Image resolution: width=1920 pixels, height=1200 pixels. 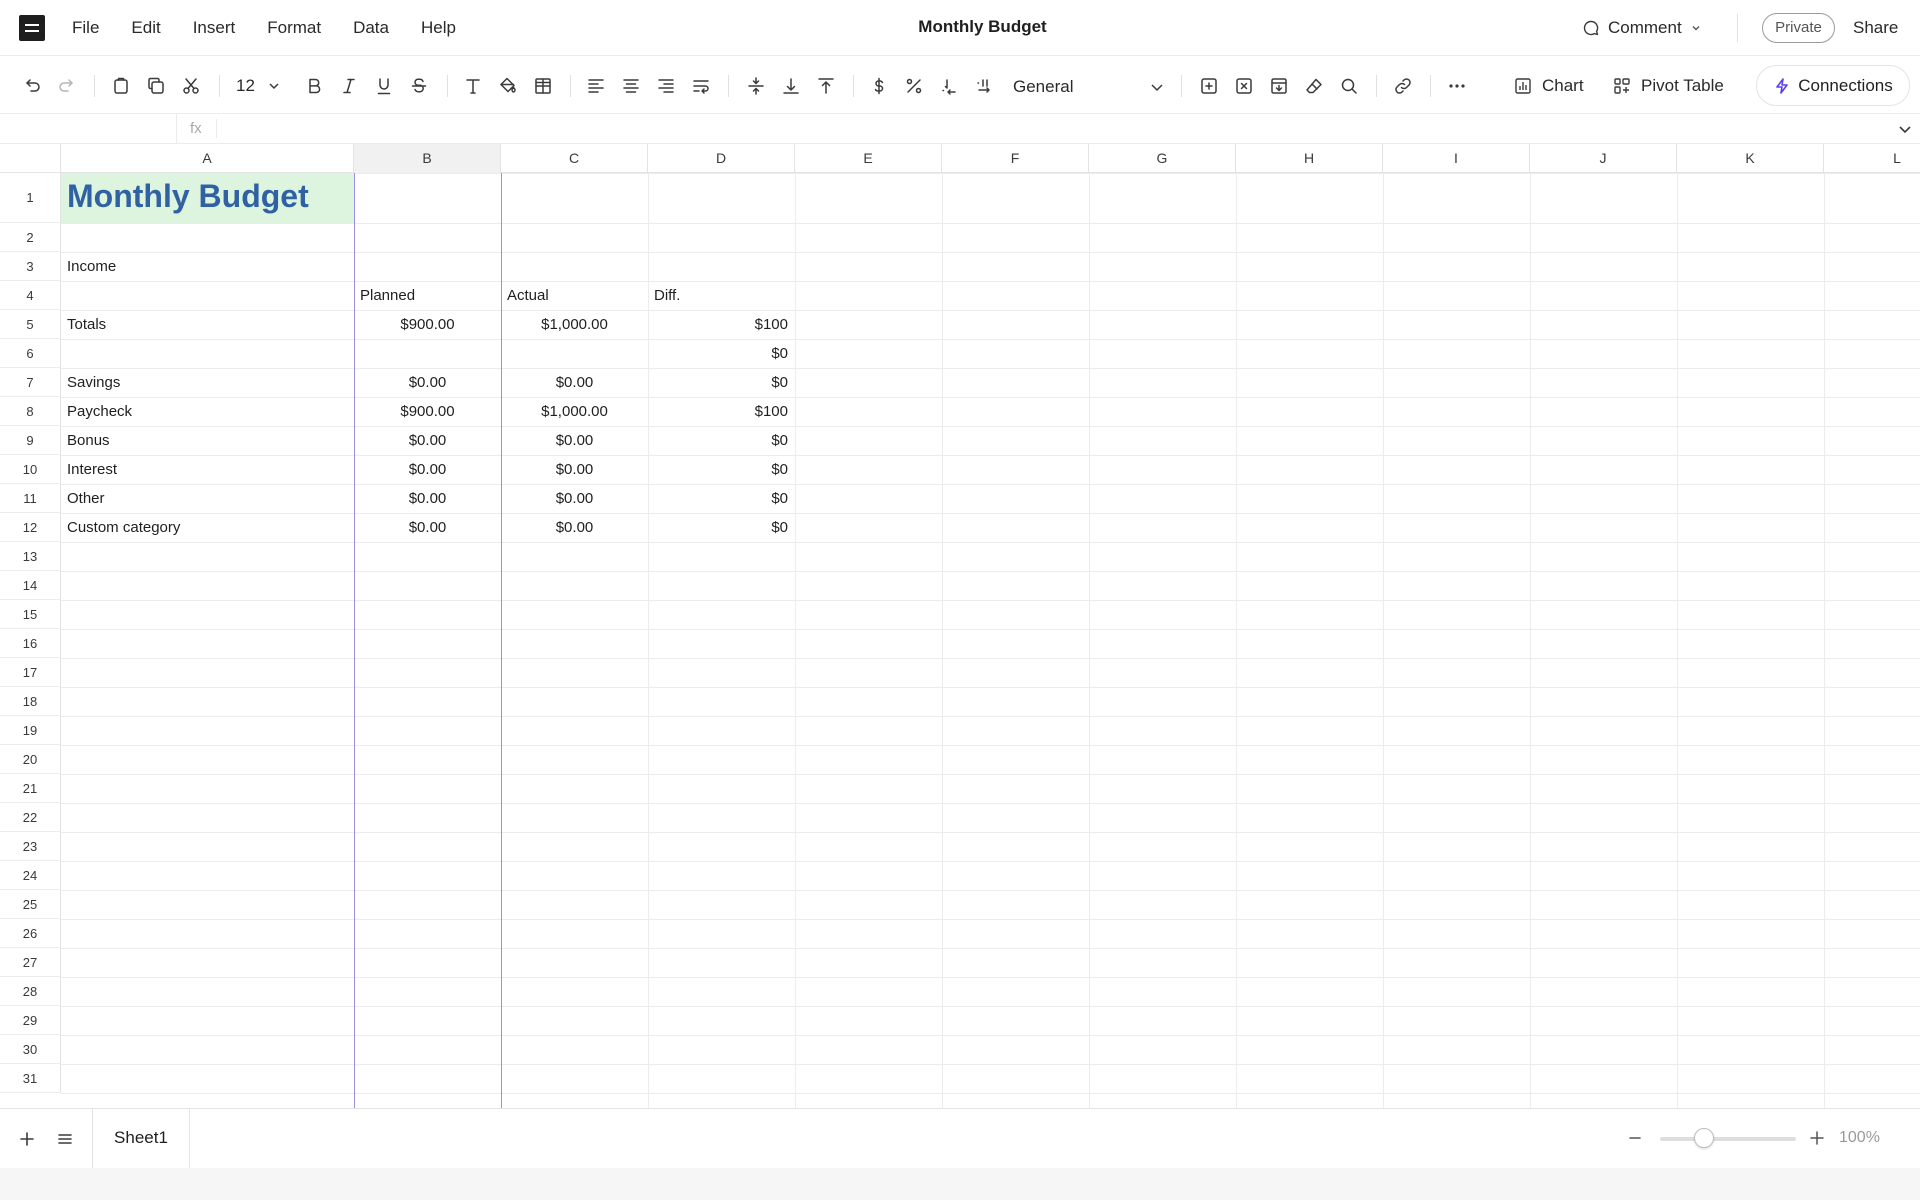 What do you see at coordinates (30, 875) in the screenshot?
I see `row-header: 24` at bounding box center [30, 875].